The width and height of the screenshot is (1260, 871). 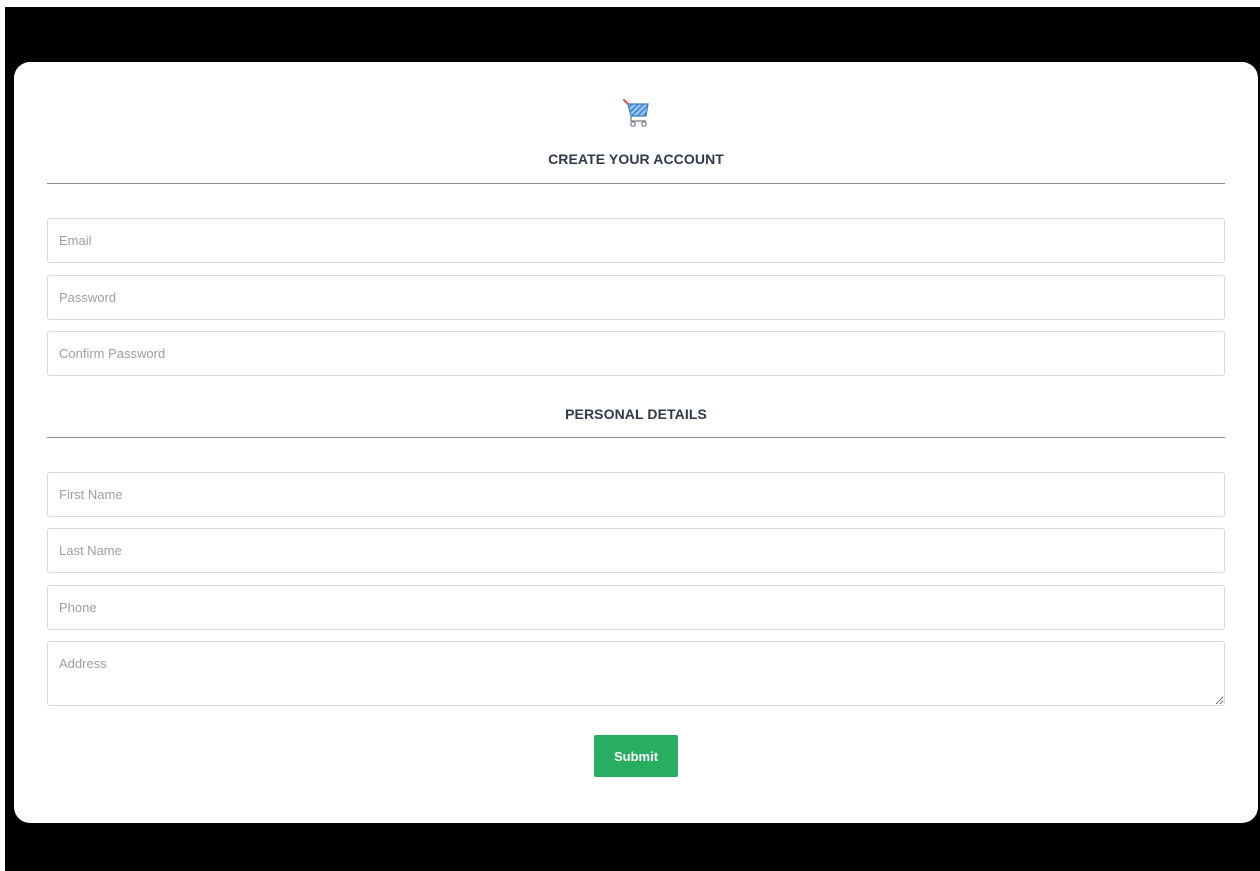 I want to click on password-input, so click(x=636, y=297).